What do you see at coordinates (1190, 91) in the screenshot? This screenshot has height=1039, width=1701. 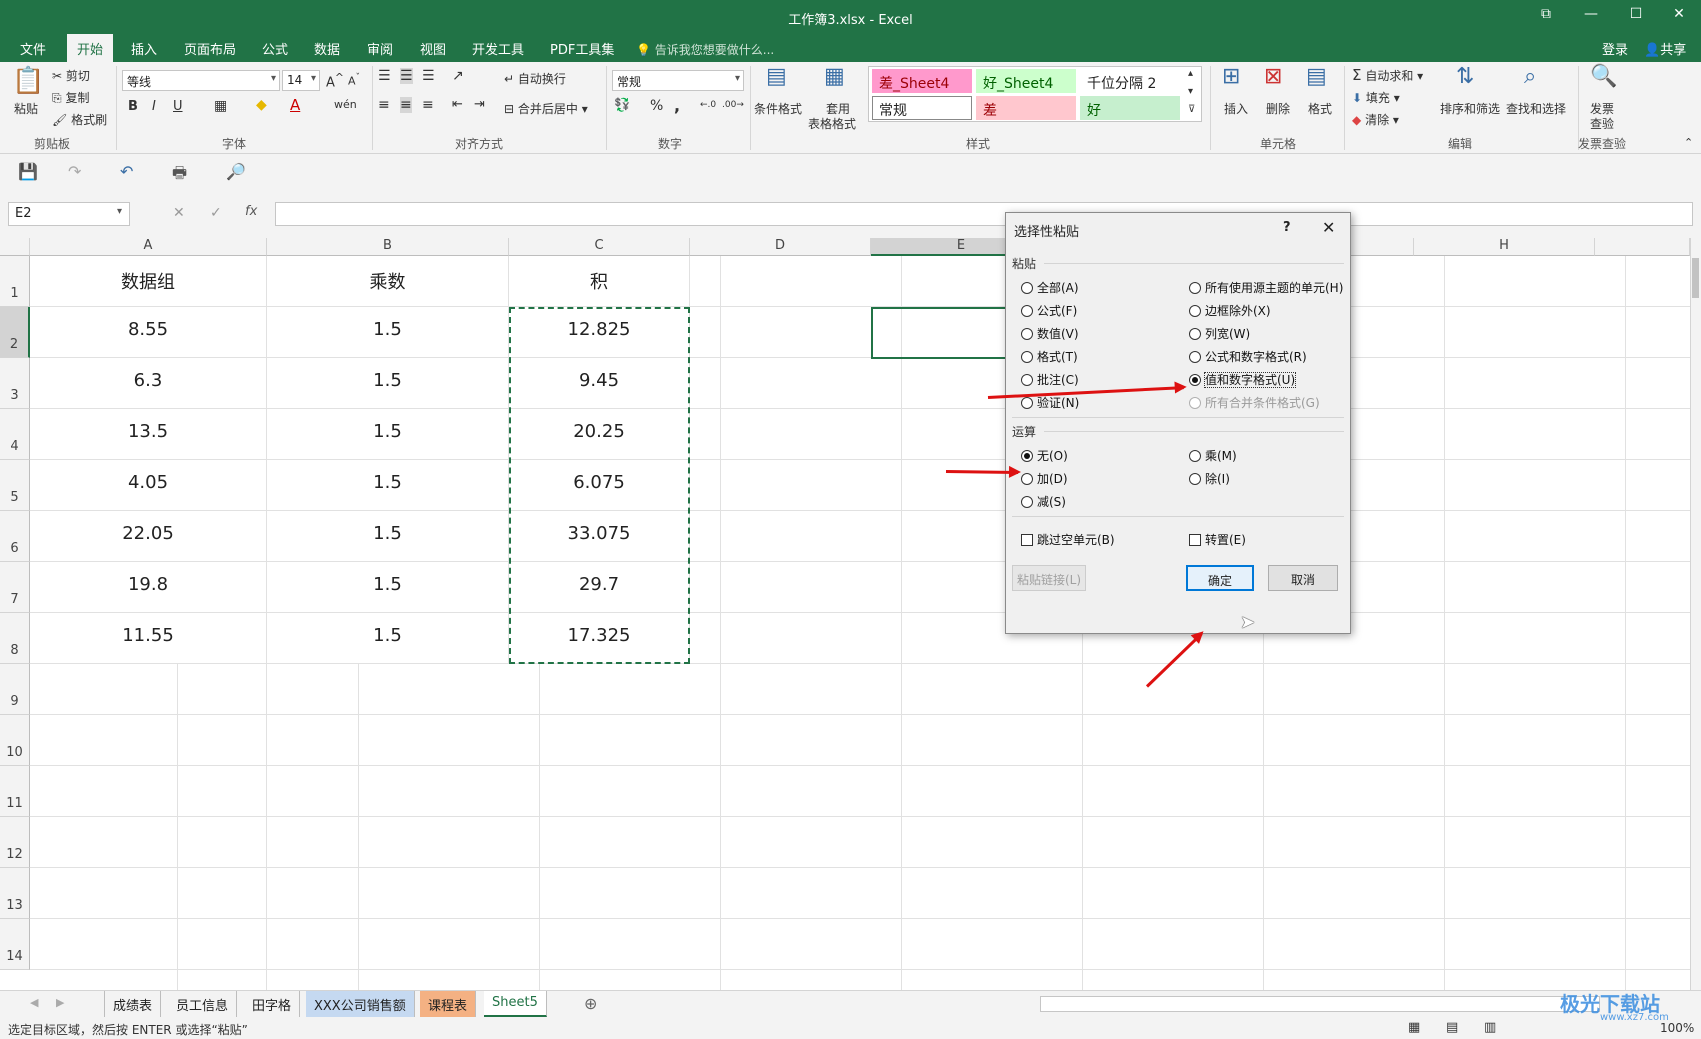 I see `gallery-scroll-down-icon: ▾` at bounding box center [1190, 91].